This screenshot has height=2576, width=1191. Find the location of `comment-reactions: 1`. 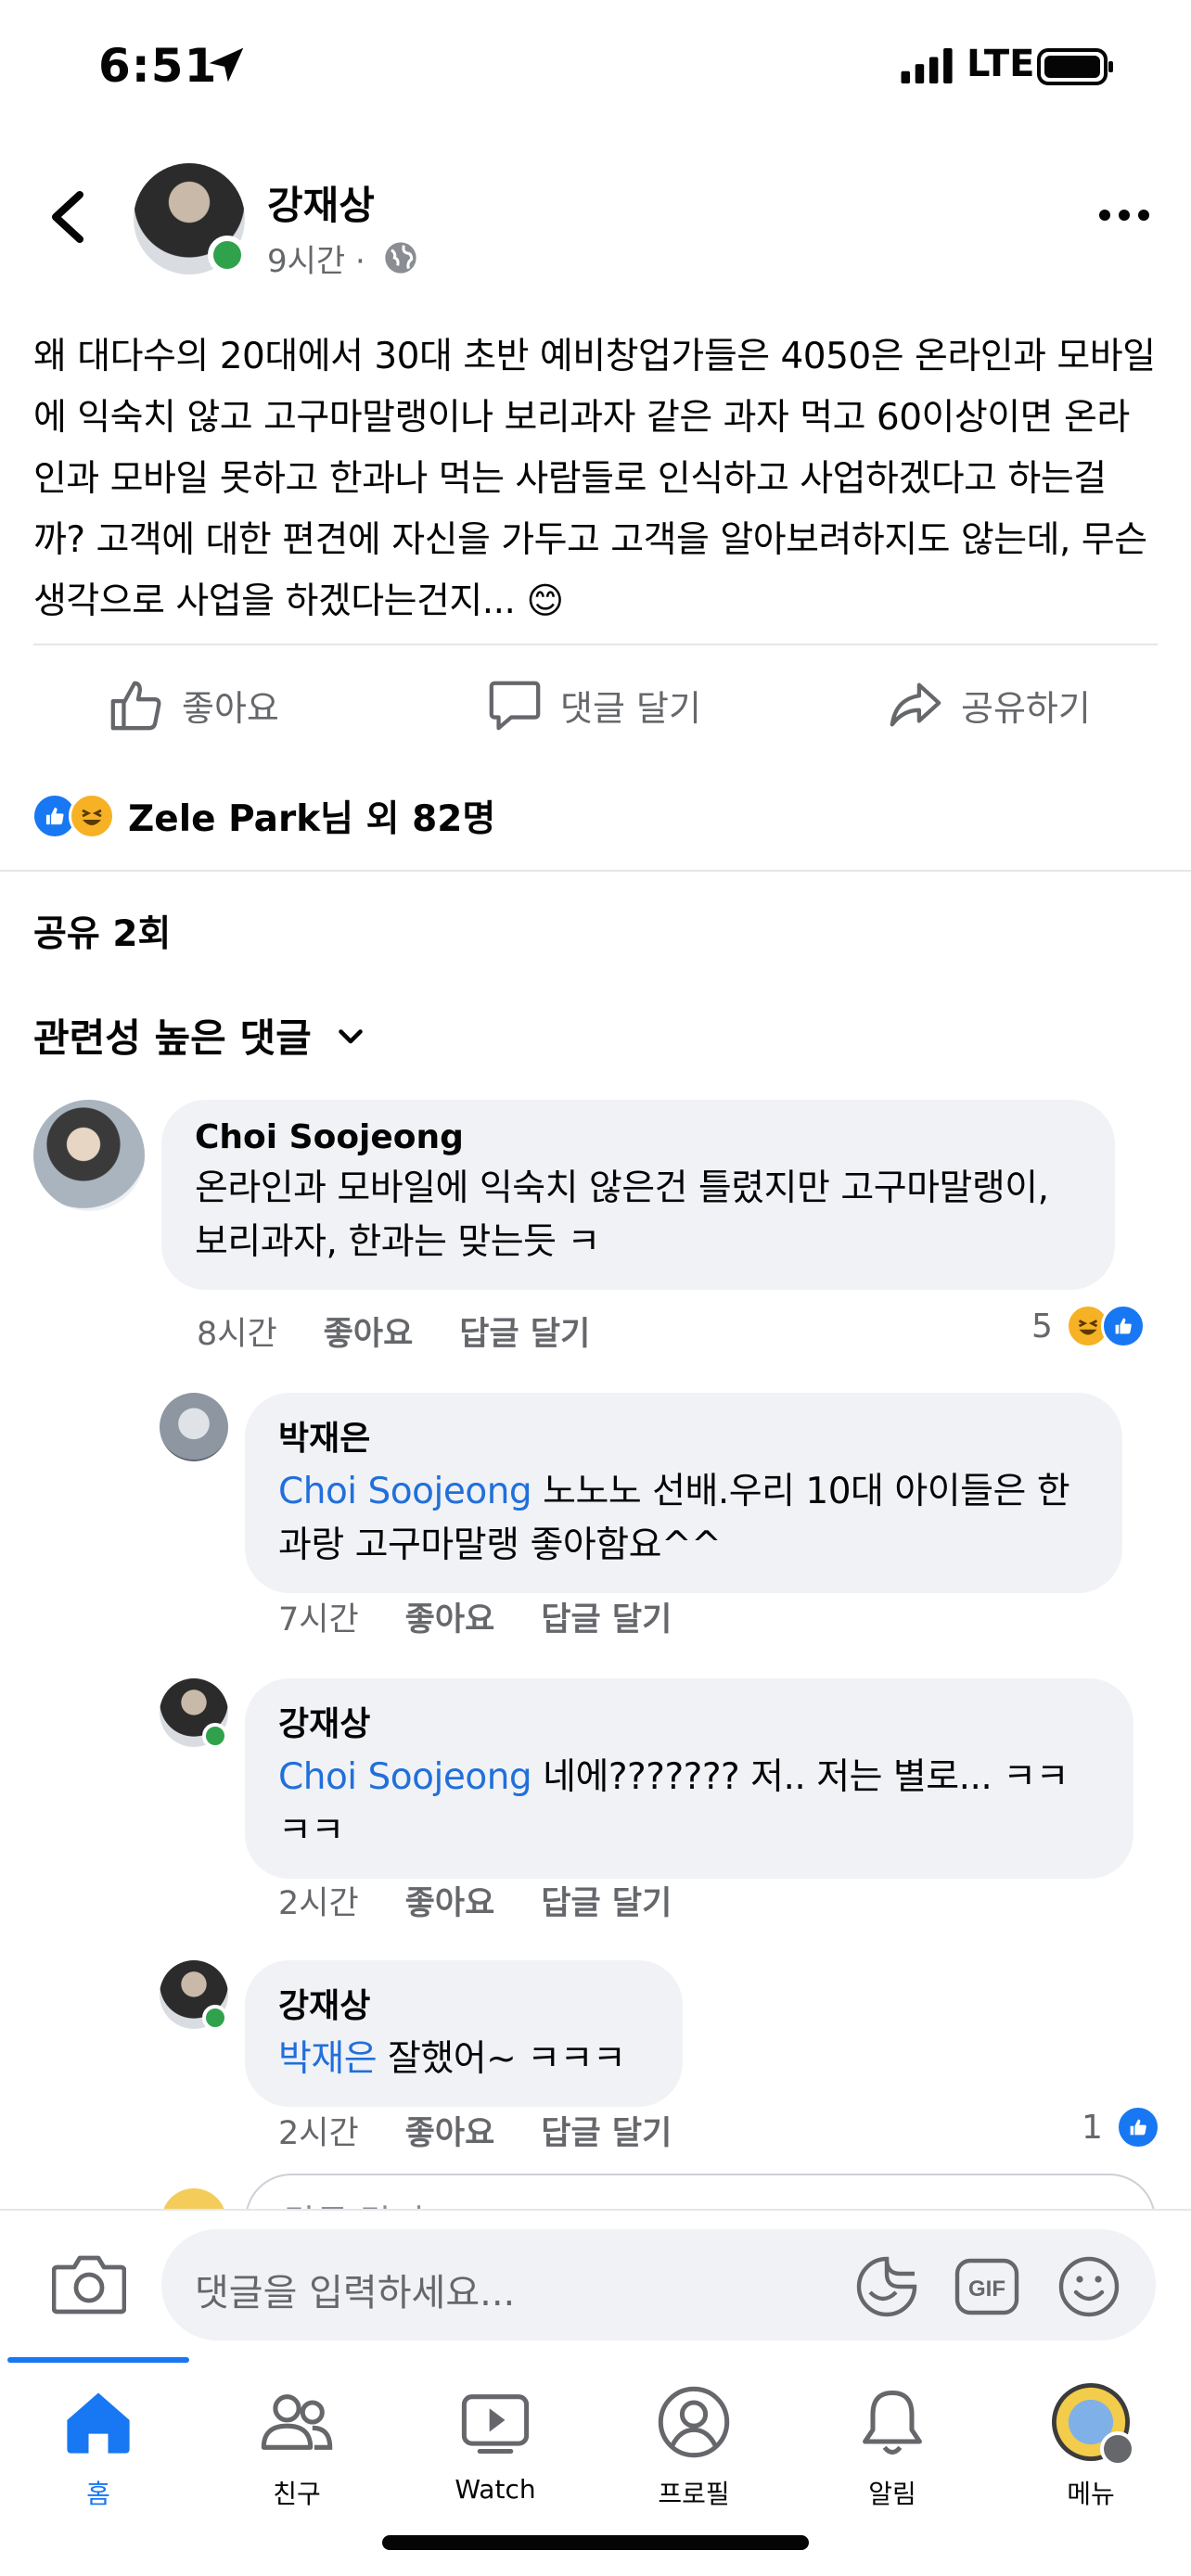

comment-reactions: 1 is located at coordinates (1121, 2127).